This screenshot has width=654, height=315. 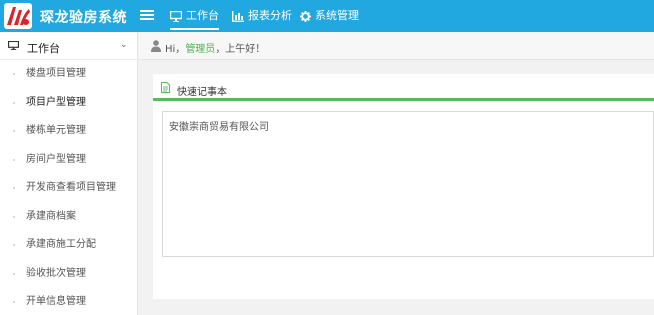 What do you see at coordinates (165, 87) in the screenshot?
I see `document-icon` at bounding box center [165, 87].